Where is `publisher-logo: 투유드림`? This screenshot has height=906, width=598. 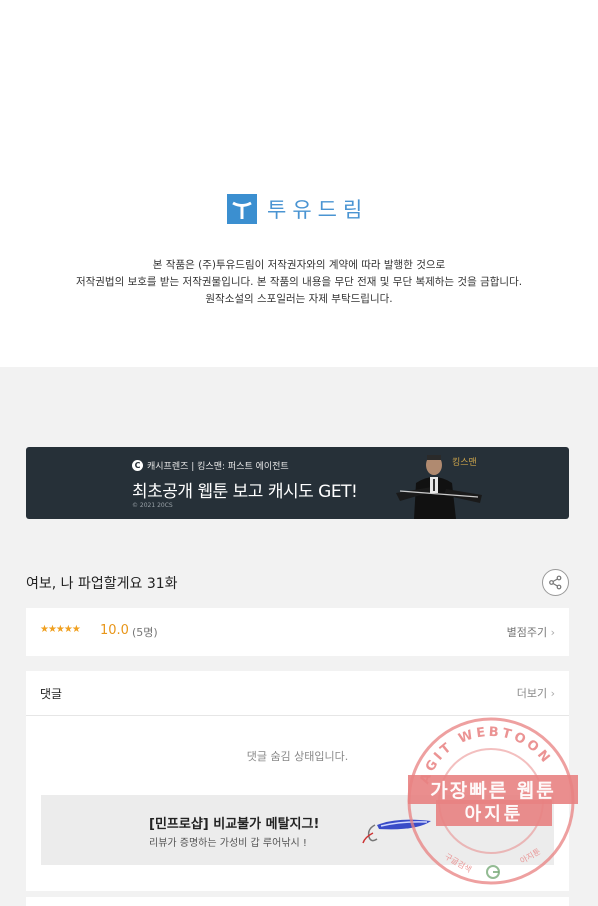 publisher-logo: 투유드림 is located at coordinates (297, 209).